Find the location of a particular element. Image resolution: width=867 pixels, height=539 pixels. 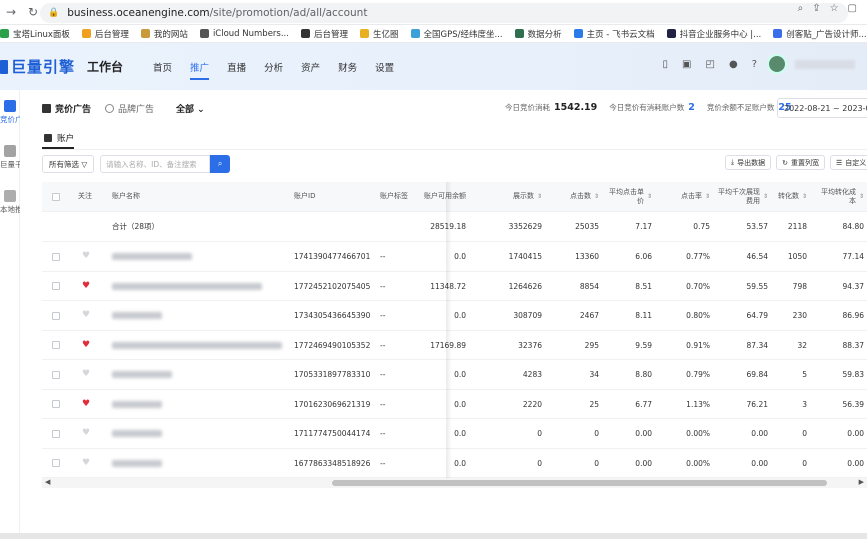

export-data-button: ⤓ 导出数据 is located at coordinates (748, 162).